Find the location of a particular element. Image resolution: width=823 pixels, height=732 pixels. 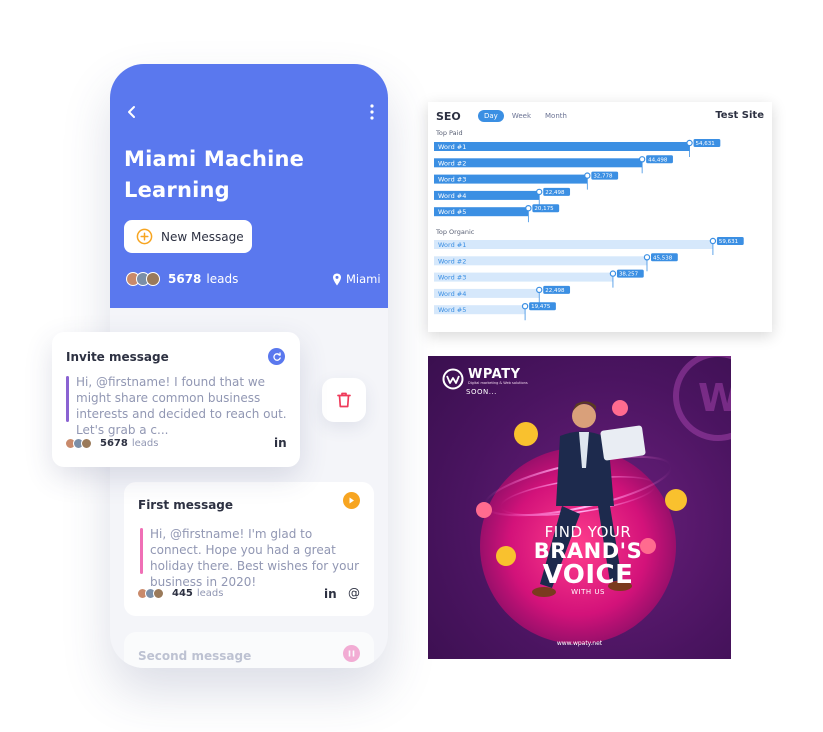

play-status-icon is located at coordinates (351, 500).